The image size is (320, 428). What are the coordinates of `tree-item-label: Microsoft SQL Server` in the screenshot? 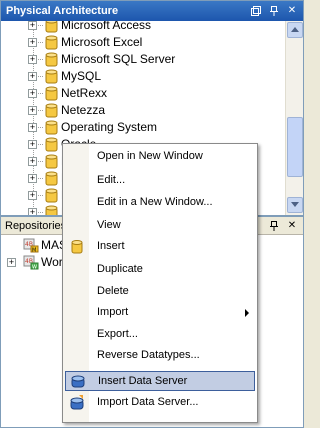 It's located at (118, 59).